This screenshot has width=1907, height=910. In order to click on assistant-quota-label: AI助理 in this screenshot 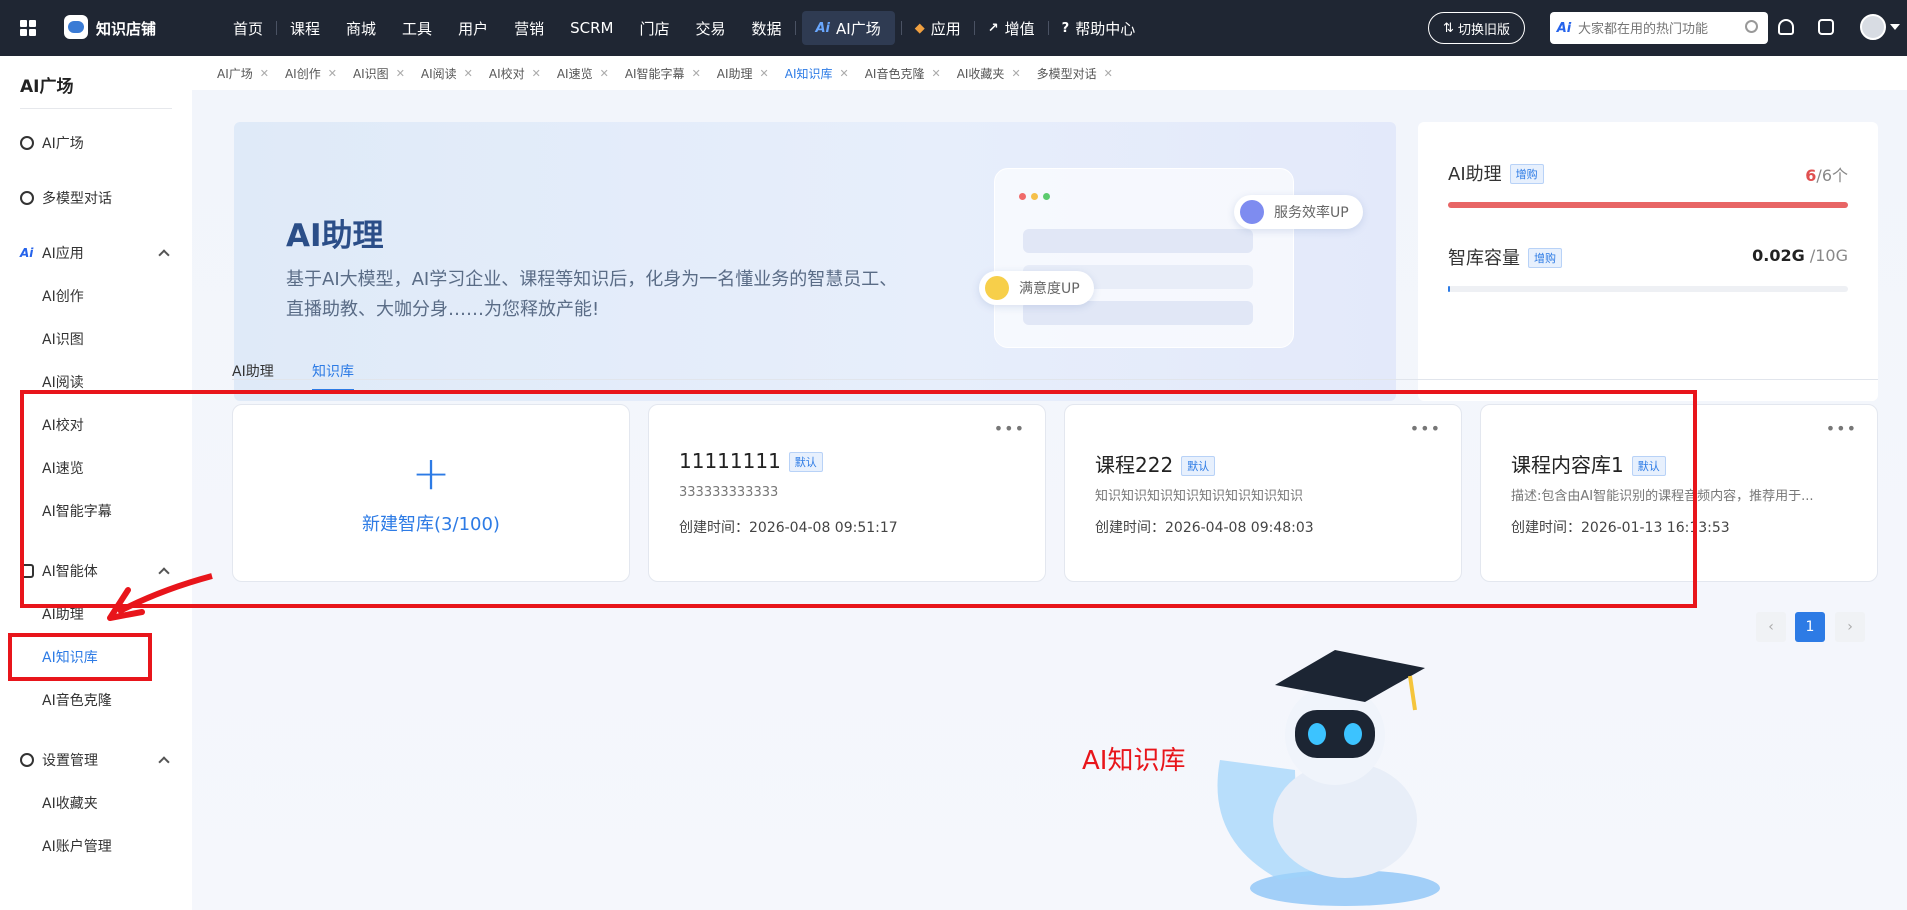, I will do `click(1475, 174)`.